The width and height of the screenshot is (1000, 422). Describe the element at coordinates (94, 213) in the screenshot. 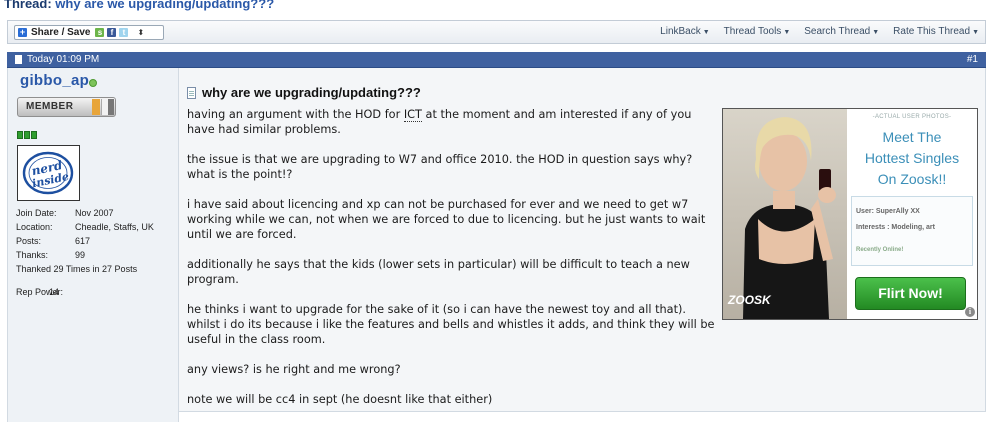

I see `stat-value: Nov 2007` at that location.